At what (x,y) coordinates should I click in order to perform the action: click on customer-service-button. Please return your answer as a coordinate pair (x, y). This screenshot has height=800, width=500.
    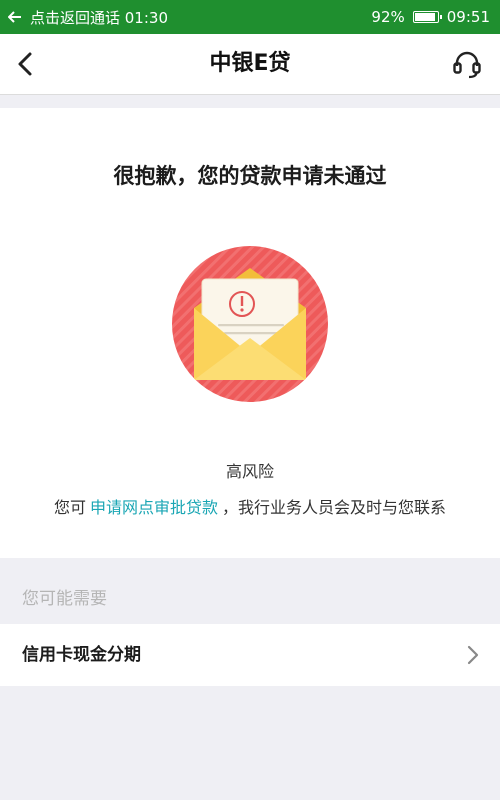
    Looking at the image, I should click on (467, 64).